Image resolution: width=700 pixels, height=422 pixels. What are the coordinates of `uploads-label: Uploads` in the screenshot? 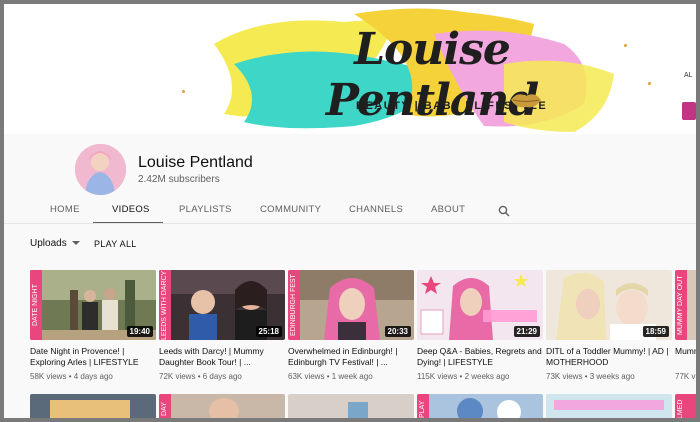 It's located at (48, 243).